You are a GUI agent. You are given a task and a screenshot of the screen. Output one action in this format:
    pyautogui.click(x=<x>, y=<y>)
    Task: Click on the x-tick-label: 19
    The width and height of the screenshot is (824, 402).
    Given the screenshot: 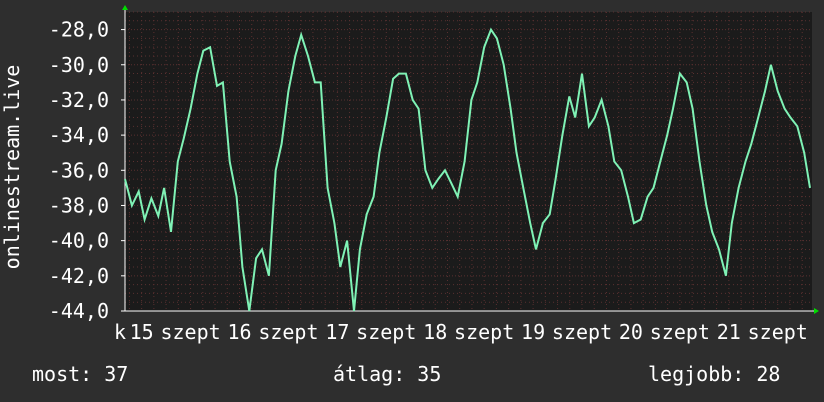 What is the action you would take?
    pyautogui.click(x=533, y=332)
    